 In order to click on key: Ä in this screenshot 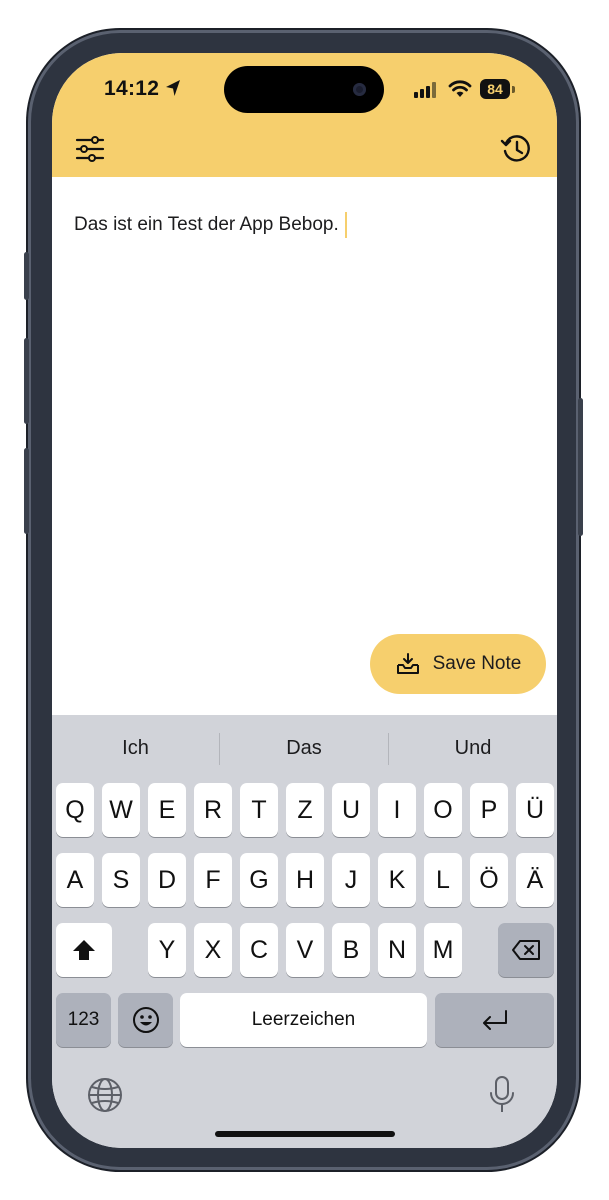, I will do `click(535, 880)`.